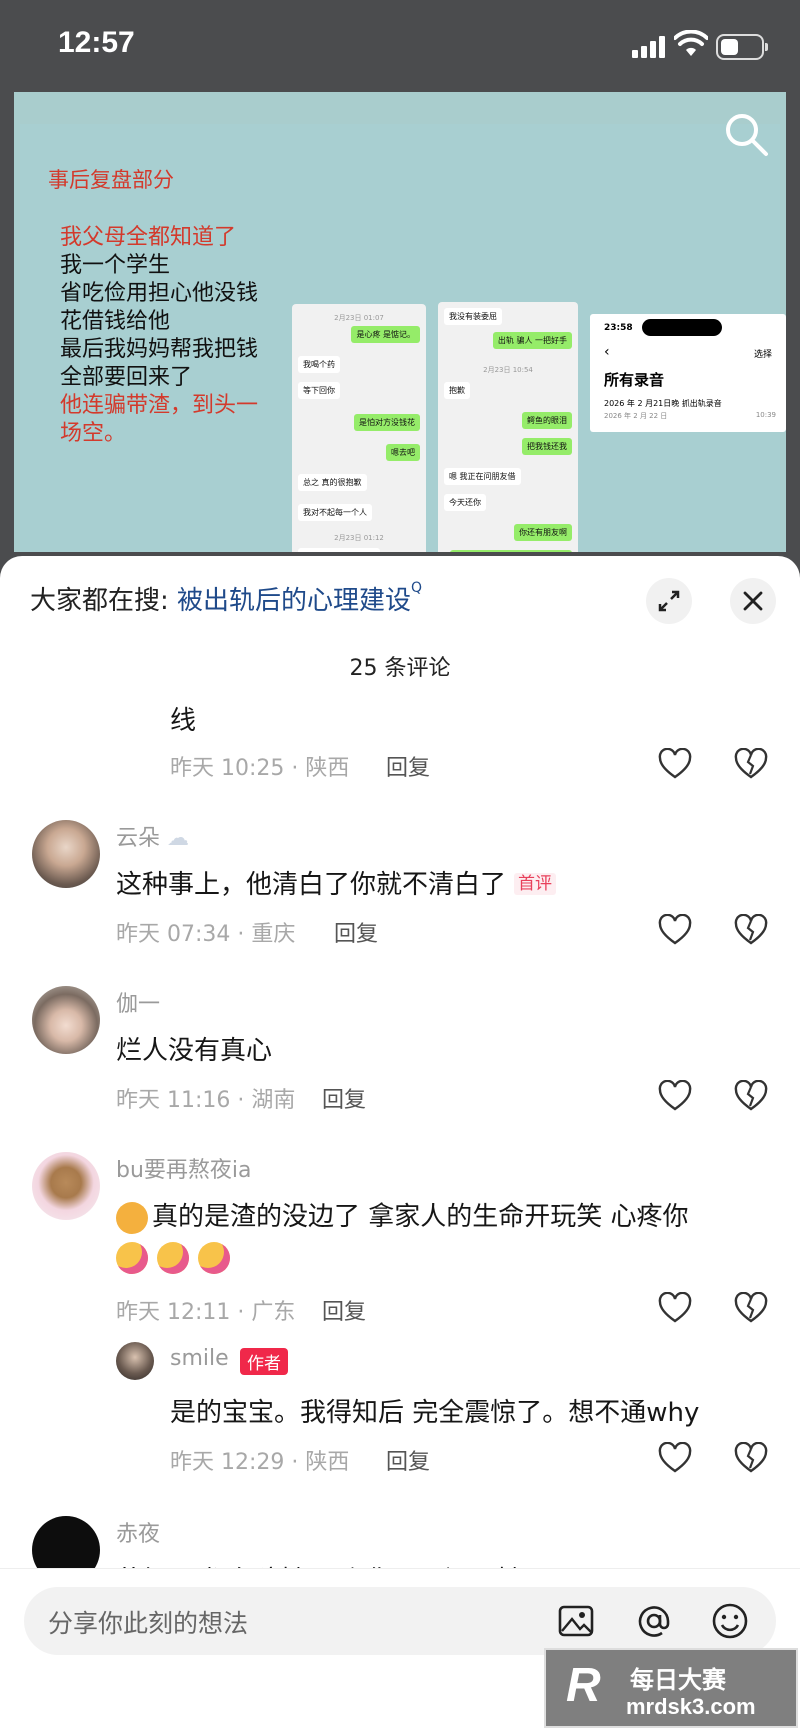 The image size is (800, 1731). What do you see at coordinates (649, 47) in the screenshot?
I see `signal-icon` at bounding box center [649, 47].